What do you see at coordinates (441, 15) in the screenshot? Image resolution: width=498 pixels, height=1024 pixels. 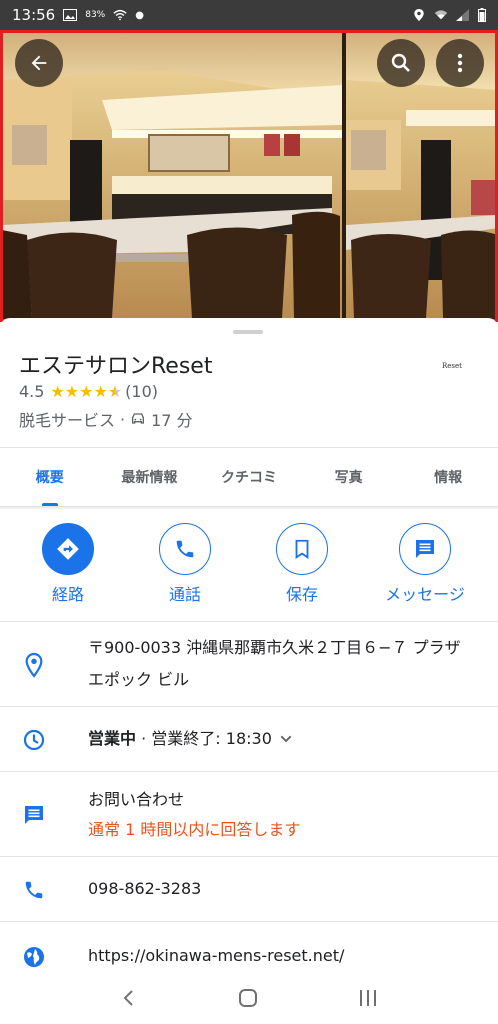 I see `wifi-signal-icon` at bounding box center [441, 15].